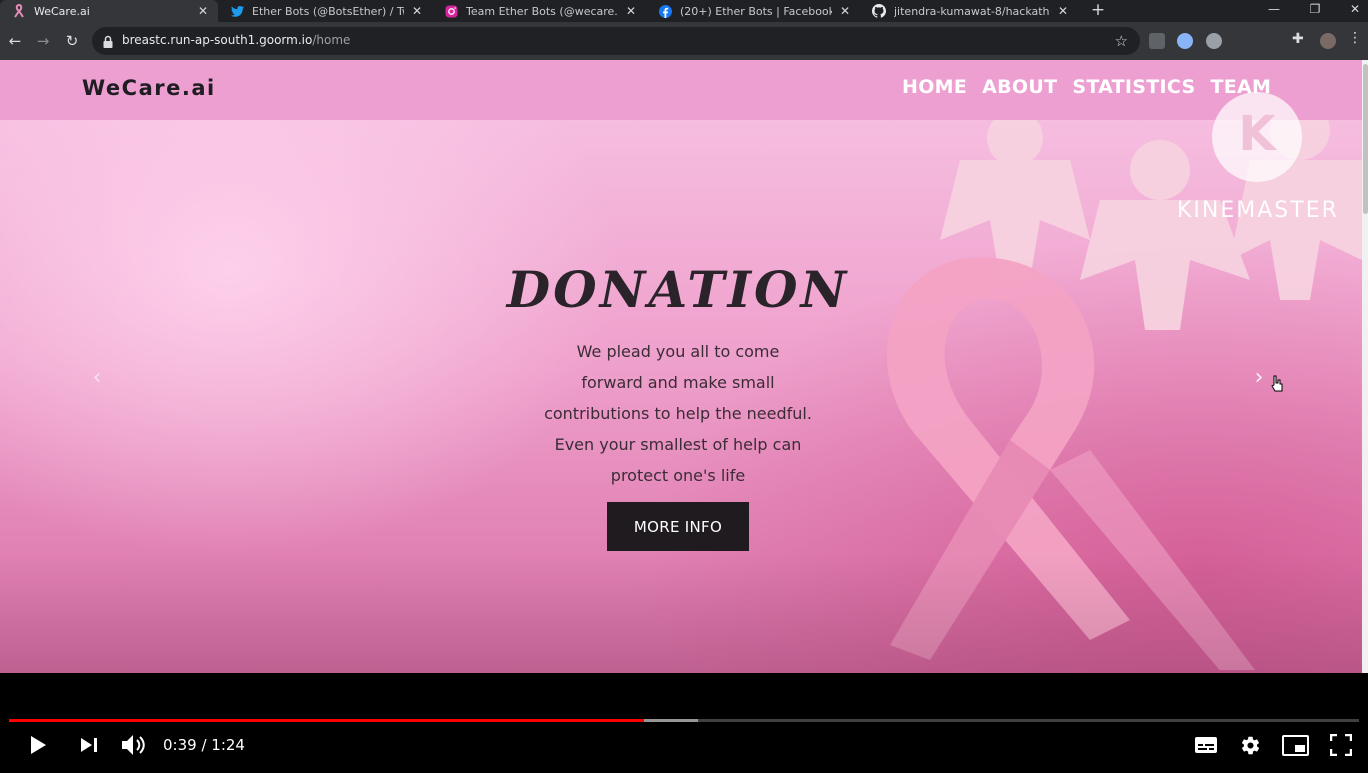 Image resolution: width=1368 pixels, height=773 pixels. What do you see at coordinates (1341, 745) in the screenshot?
I see `fullscreen-icon` at bounding box center [1341, 745].